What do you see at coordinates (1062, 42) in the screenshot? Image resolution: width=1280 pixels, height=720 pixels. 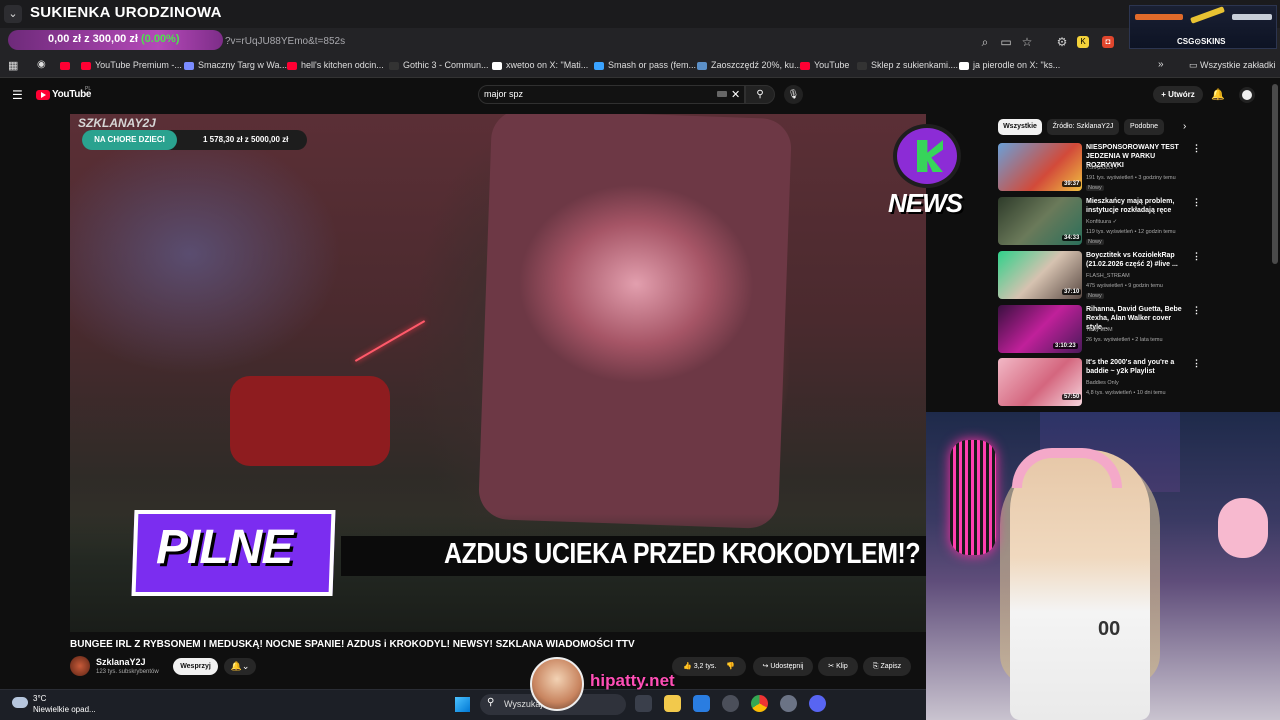 I see `extension-icon: ⚙` at bounding box center [1062, 42].